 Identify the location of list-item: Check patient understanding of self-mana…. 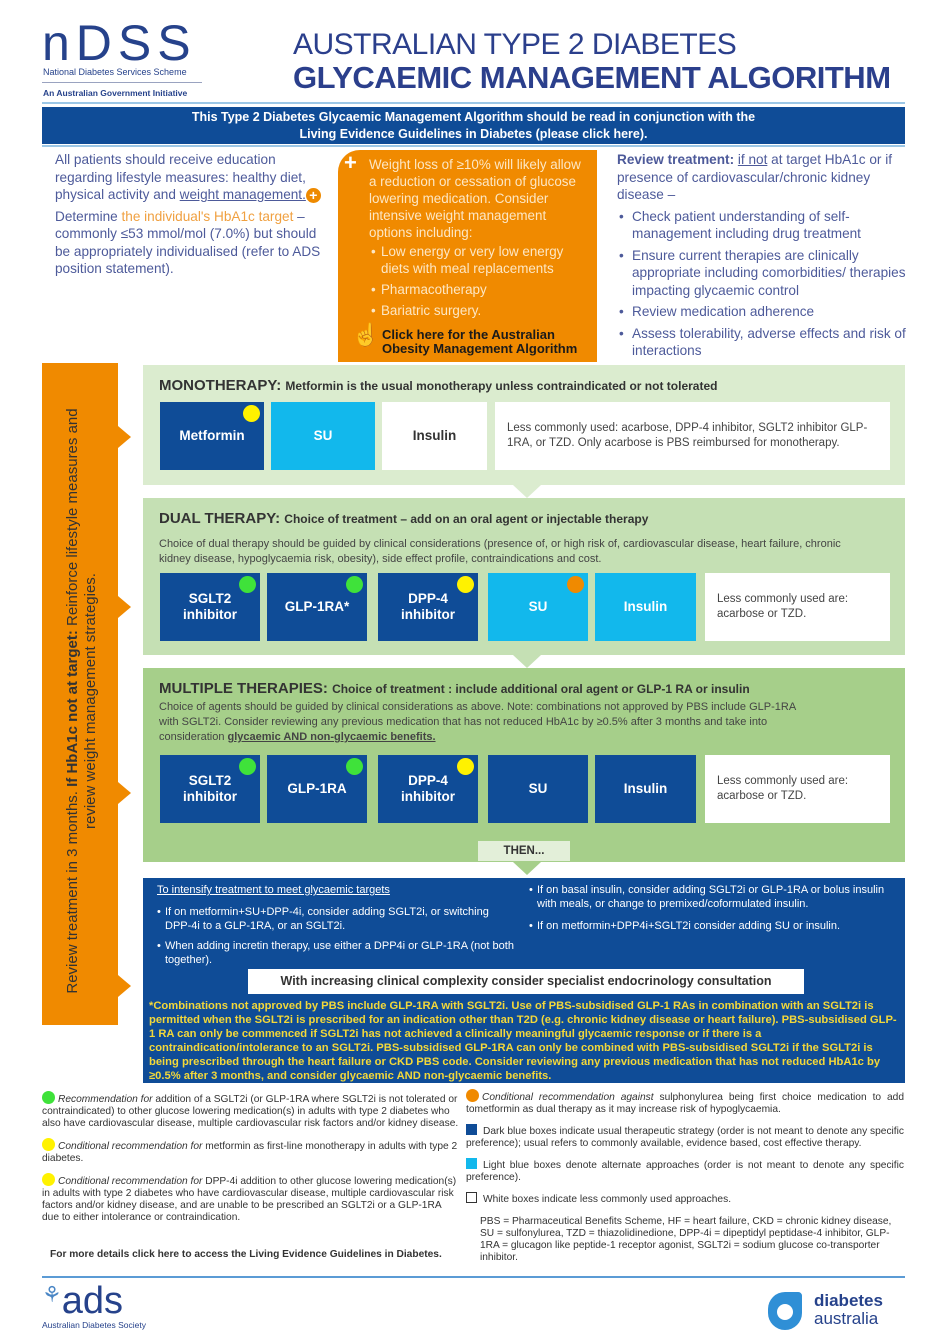
(762, 225).